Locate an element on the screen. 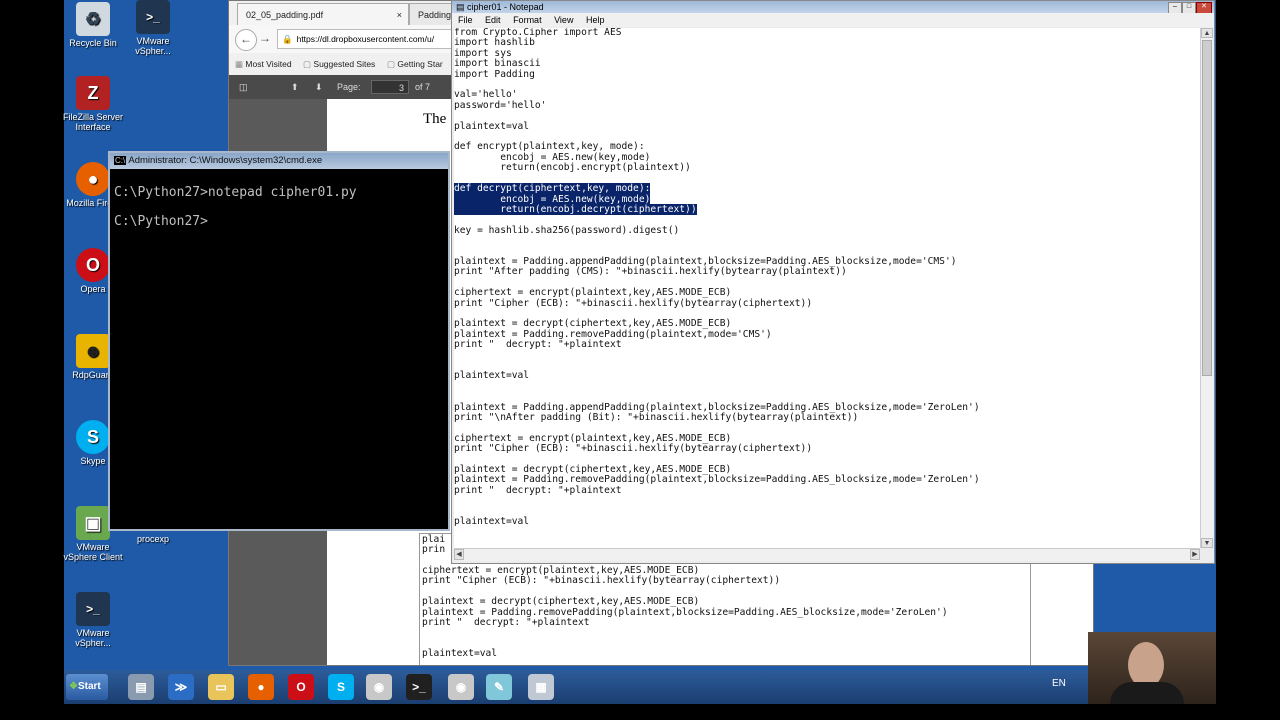 Image resolution: width=1280 pixels, height=720 pixels. sidebar-toggle-icon: ◫ is located at coordinates (243, 87).